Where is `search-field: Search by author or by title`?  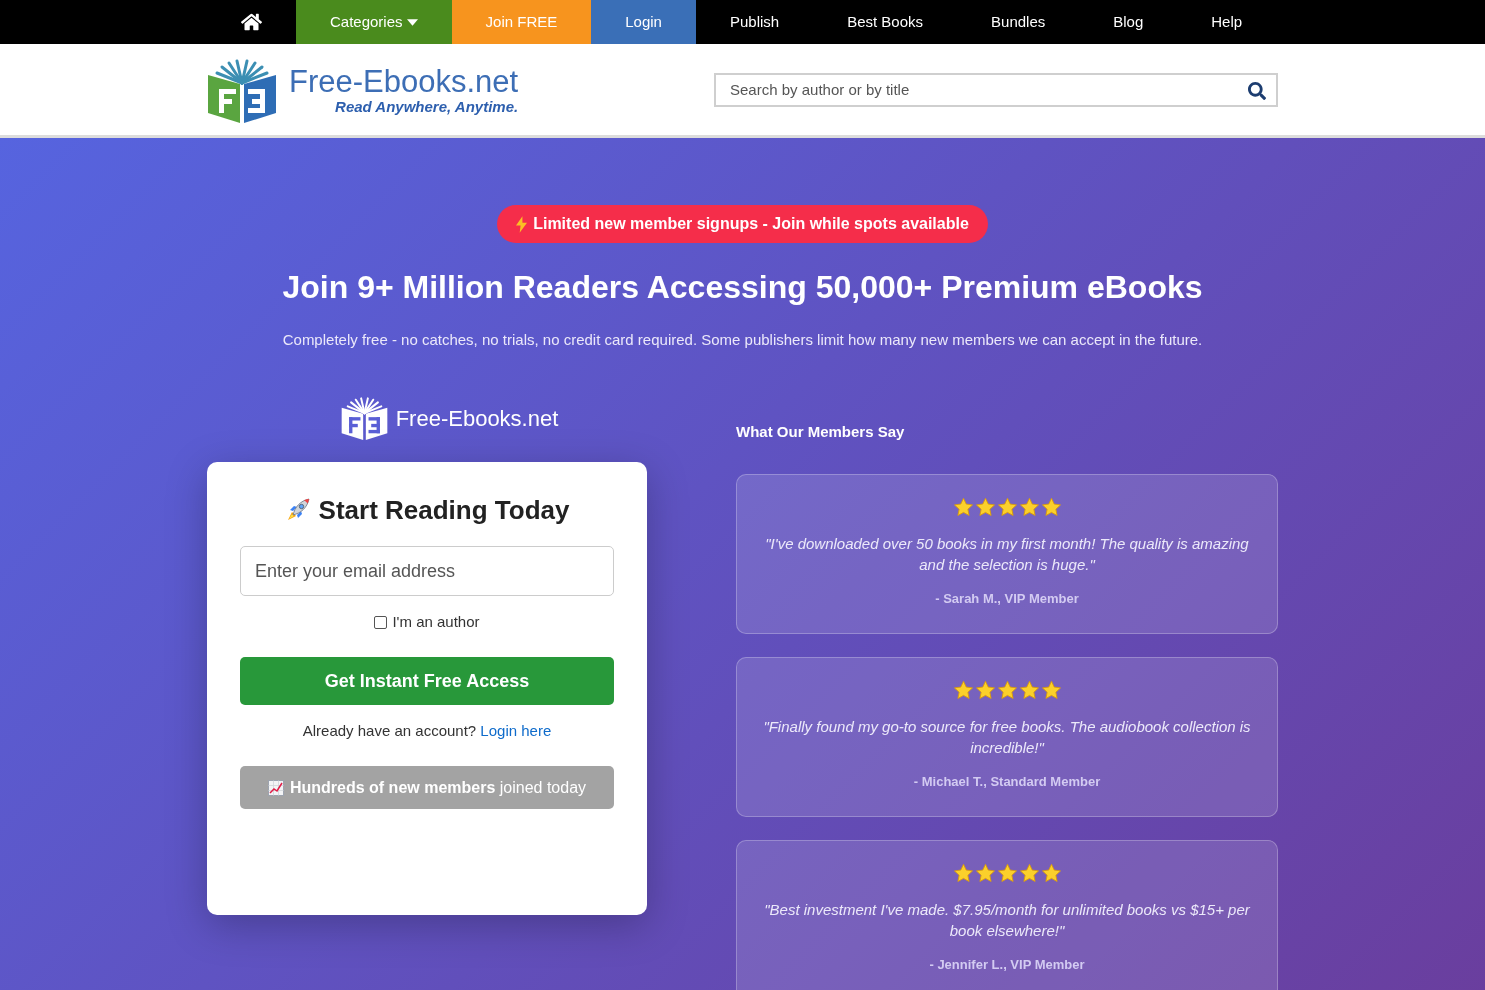 search-field: Search by author or by title is located at coordinates (996, 89).